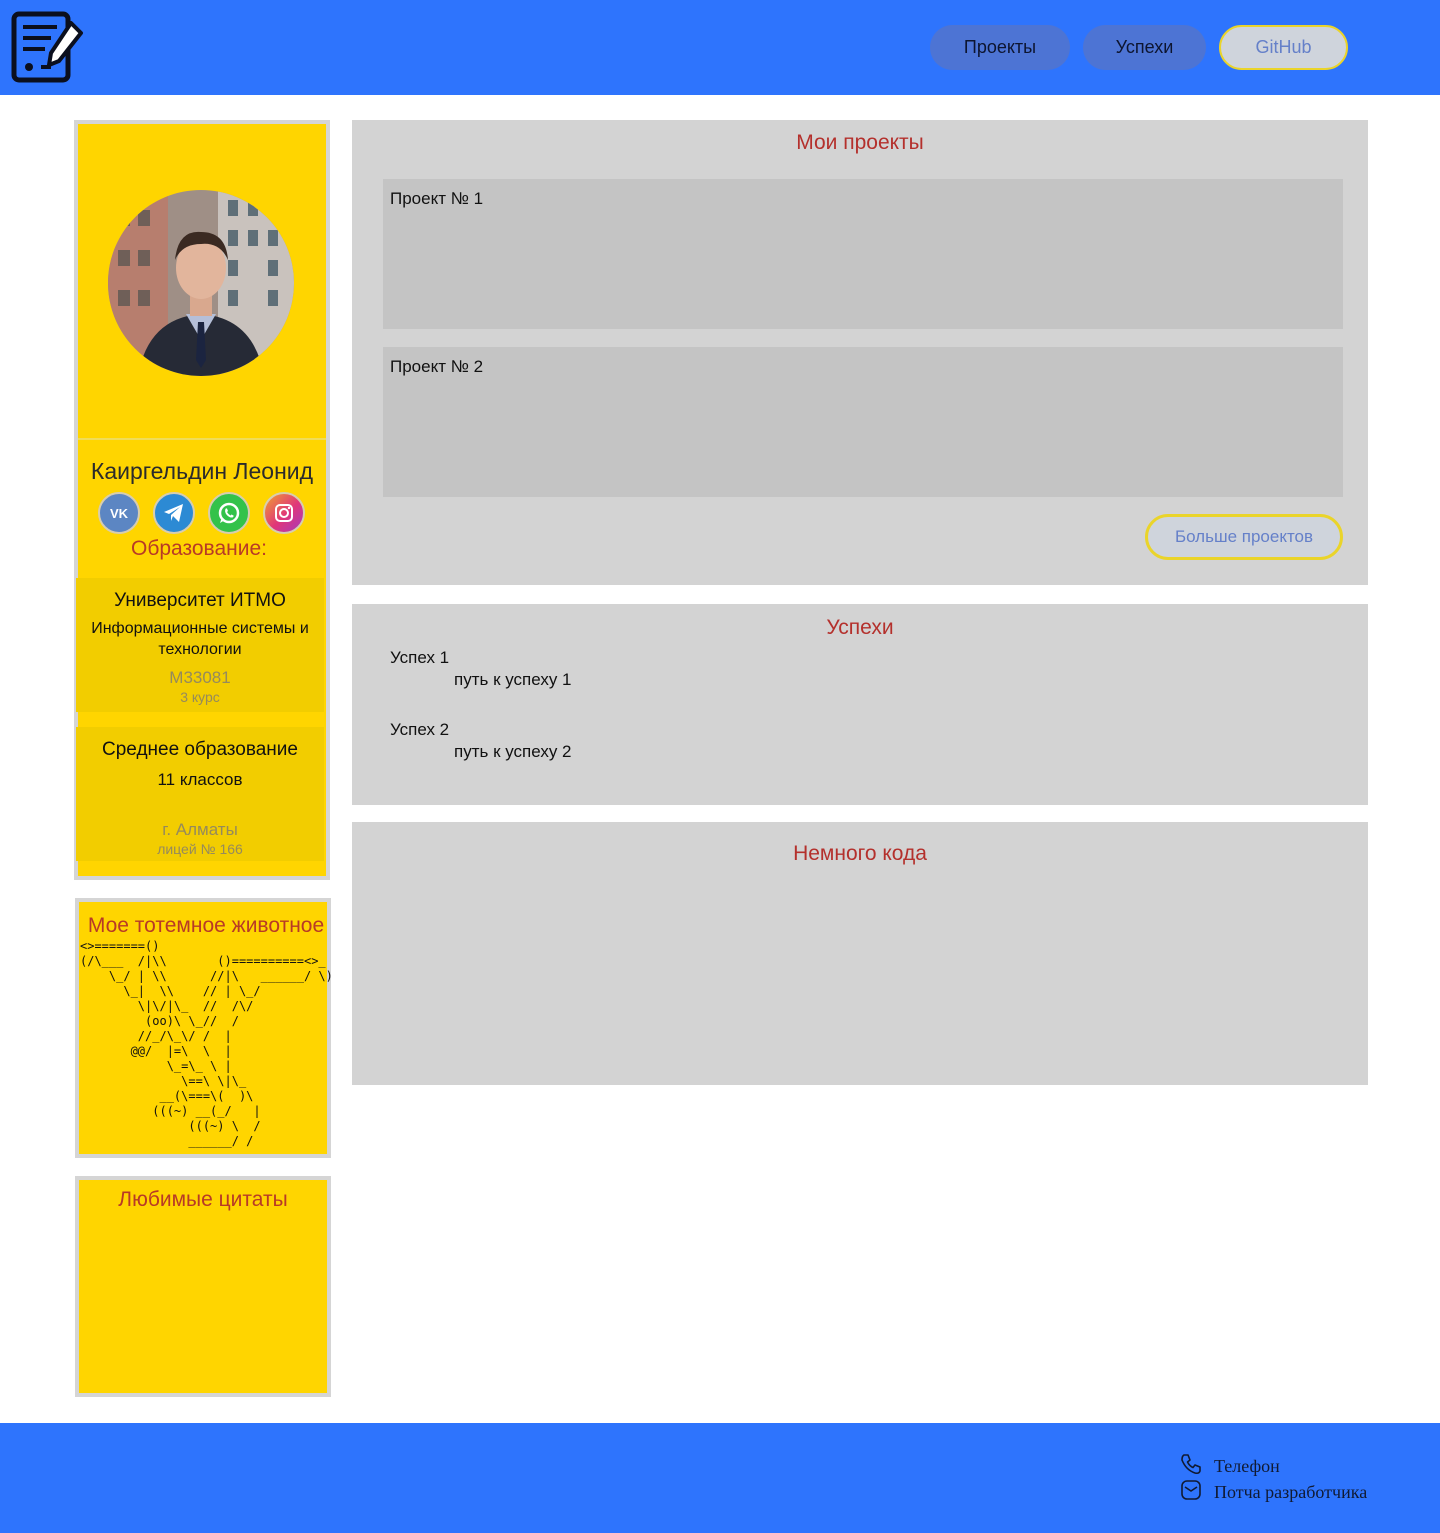 The width and height of the screenshot is (1440, 1533). I want to click on education-program: Информационные системы и технологии, so click(200, 639).